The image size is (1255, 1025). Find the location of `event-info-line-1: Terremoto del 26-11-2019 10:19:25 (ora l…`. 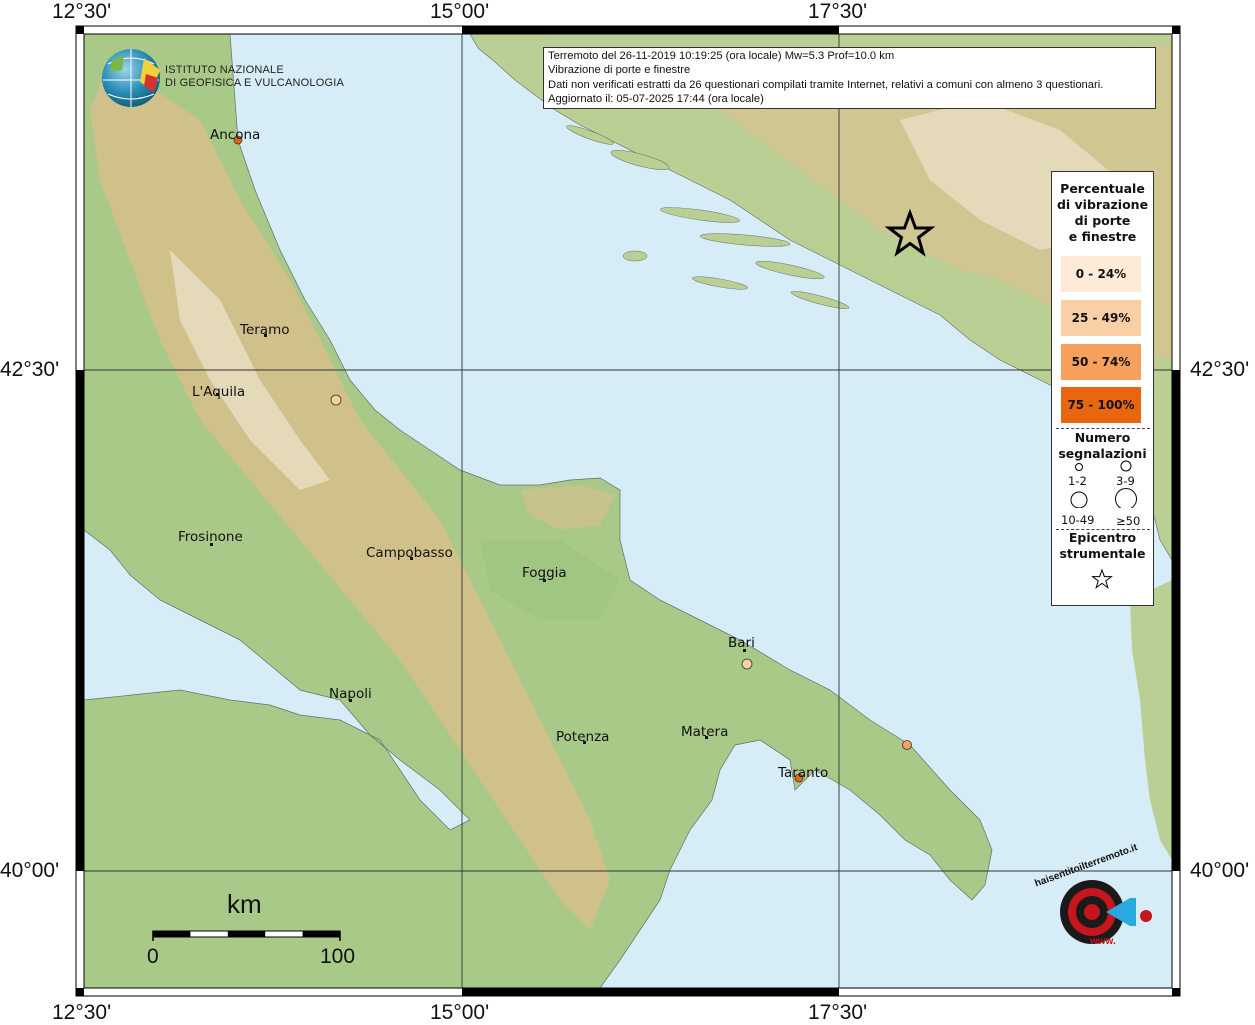

event-info-line-1: Terremoto del 26-11-2019 10:19:25 (ora l… is located at coordinates (721, 56).